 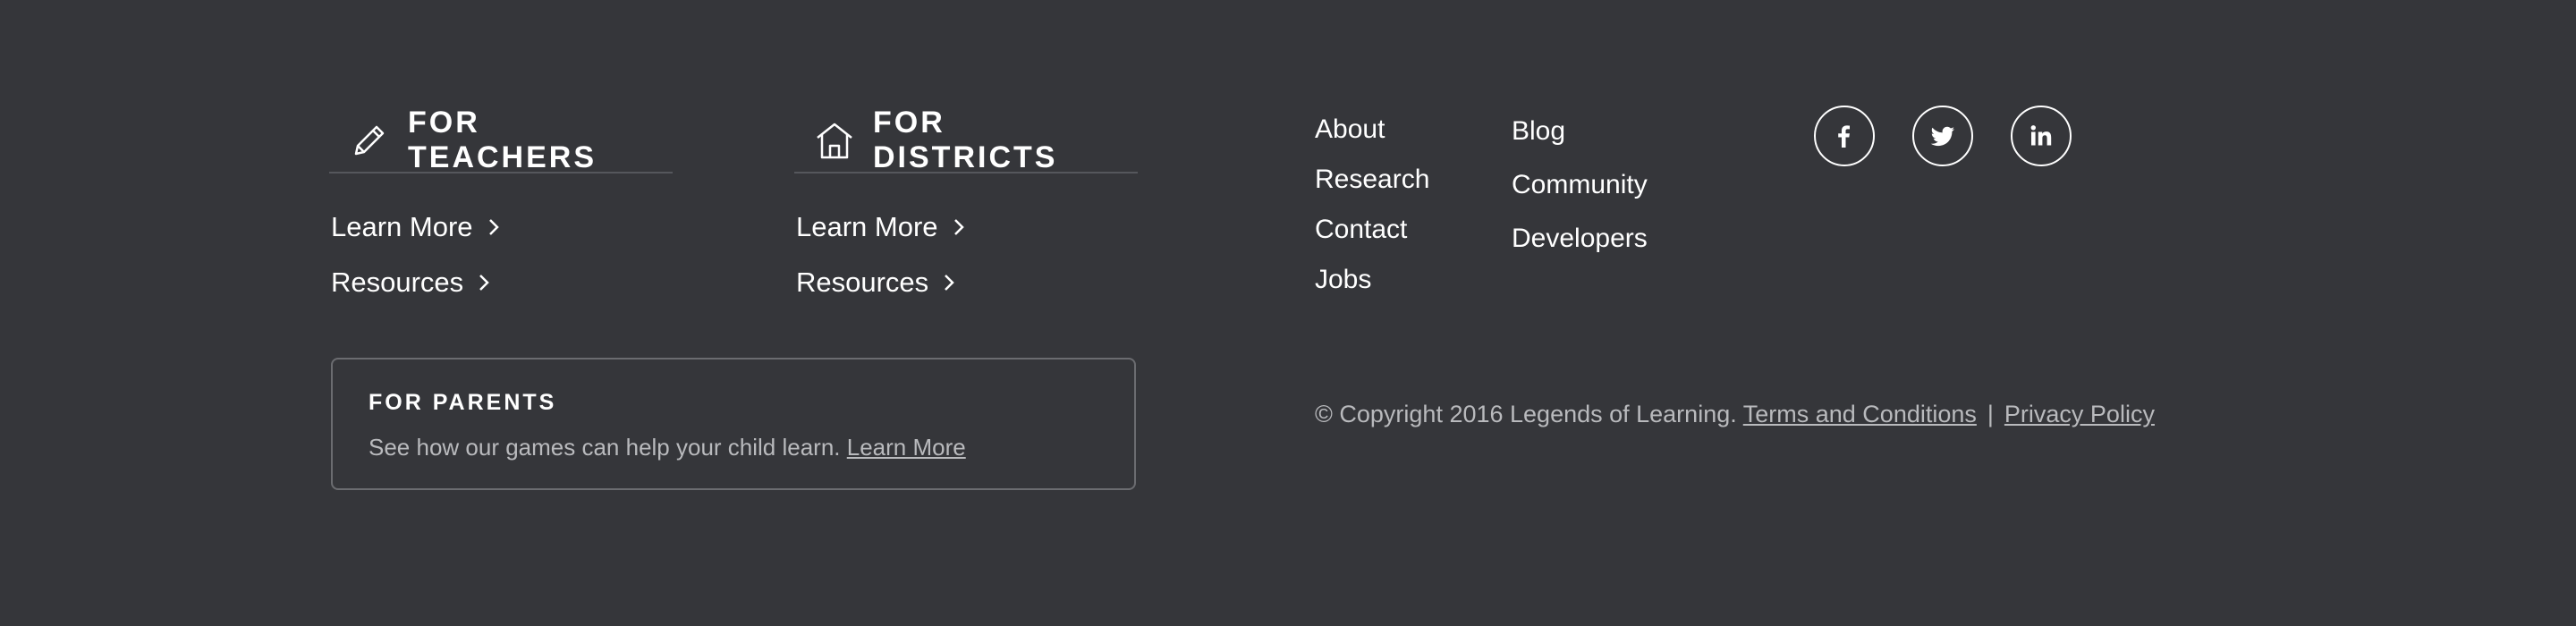 I want to click on company-links: About Research Contact Jobs, so click(x=1372, y=215).